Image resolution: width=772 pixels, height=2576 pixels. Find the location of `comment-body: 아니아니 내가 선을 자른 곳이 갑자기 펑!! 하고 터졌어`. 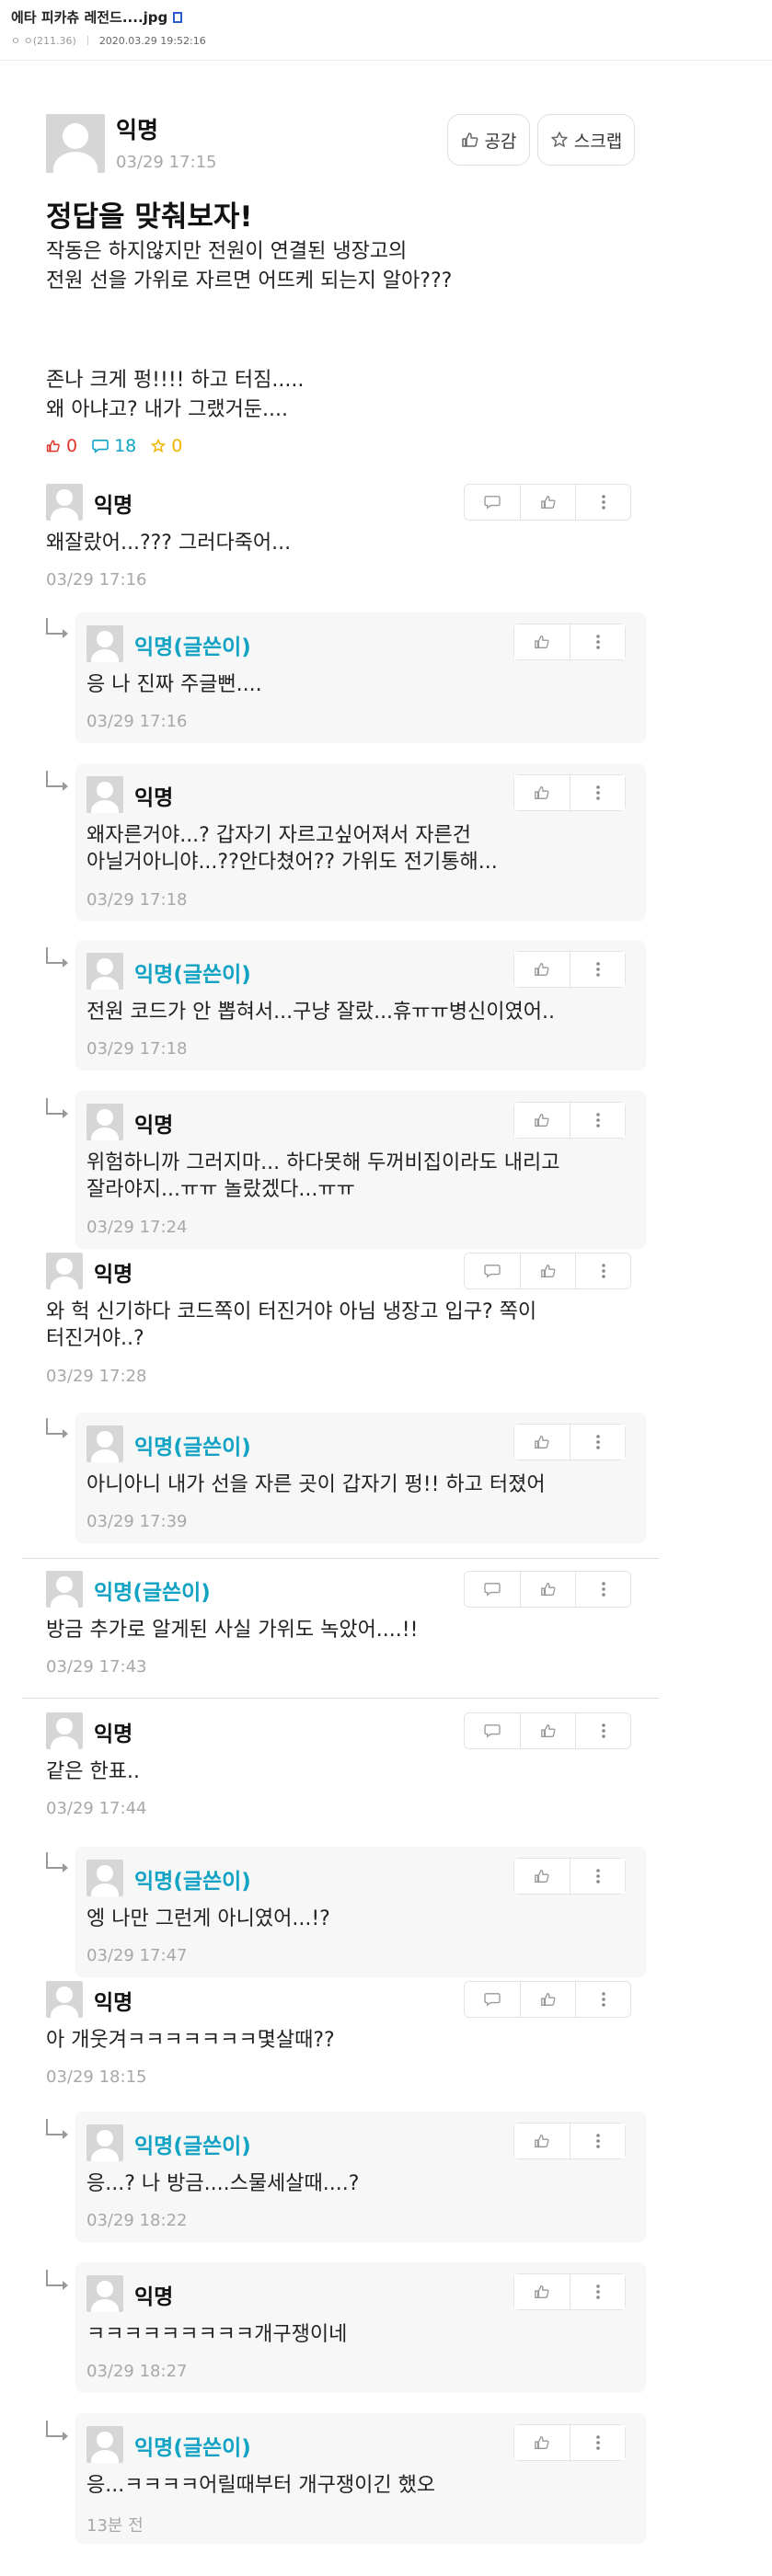

comment-body: 아니아니 내가 선을 자른 곳이 갑자기 펑!! 하고 터졌어 is located at coordinates (316, 1485).